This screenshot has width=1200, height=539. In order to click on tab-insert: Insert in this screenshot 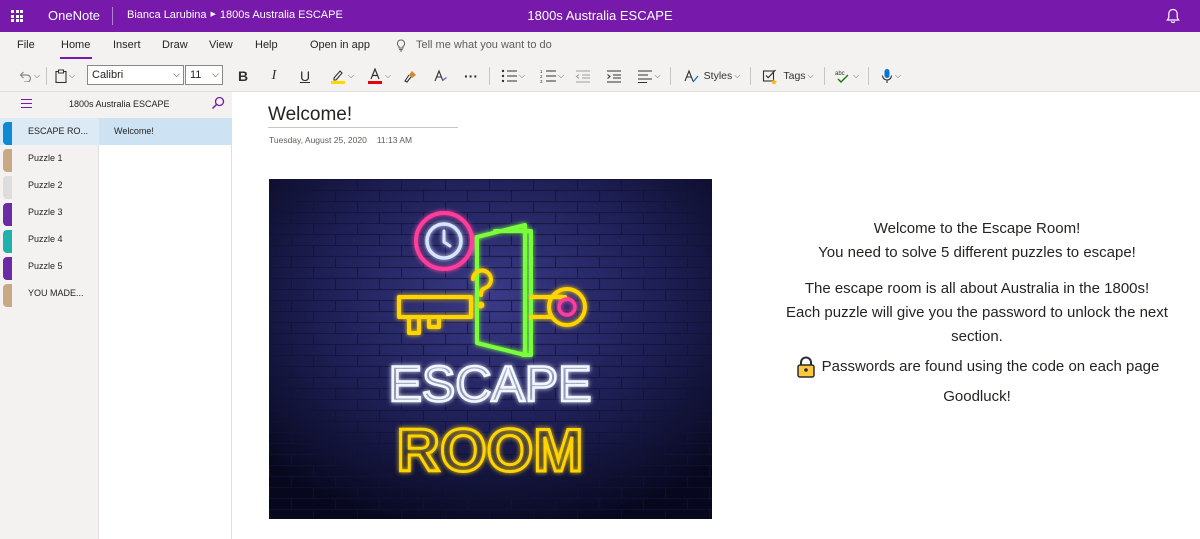, I will do `click(127, 45)`.